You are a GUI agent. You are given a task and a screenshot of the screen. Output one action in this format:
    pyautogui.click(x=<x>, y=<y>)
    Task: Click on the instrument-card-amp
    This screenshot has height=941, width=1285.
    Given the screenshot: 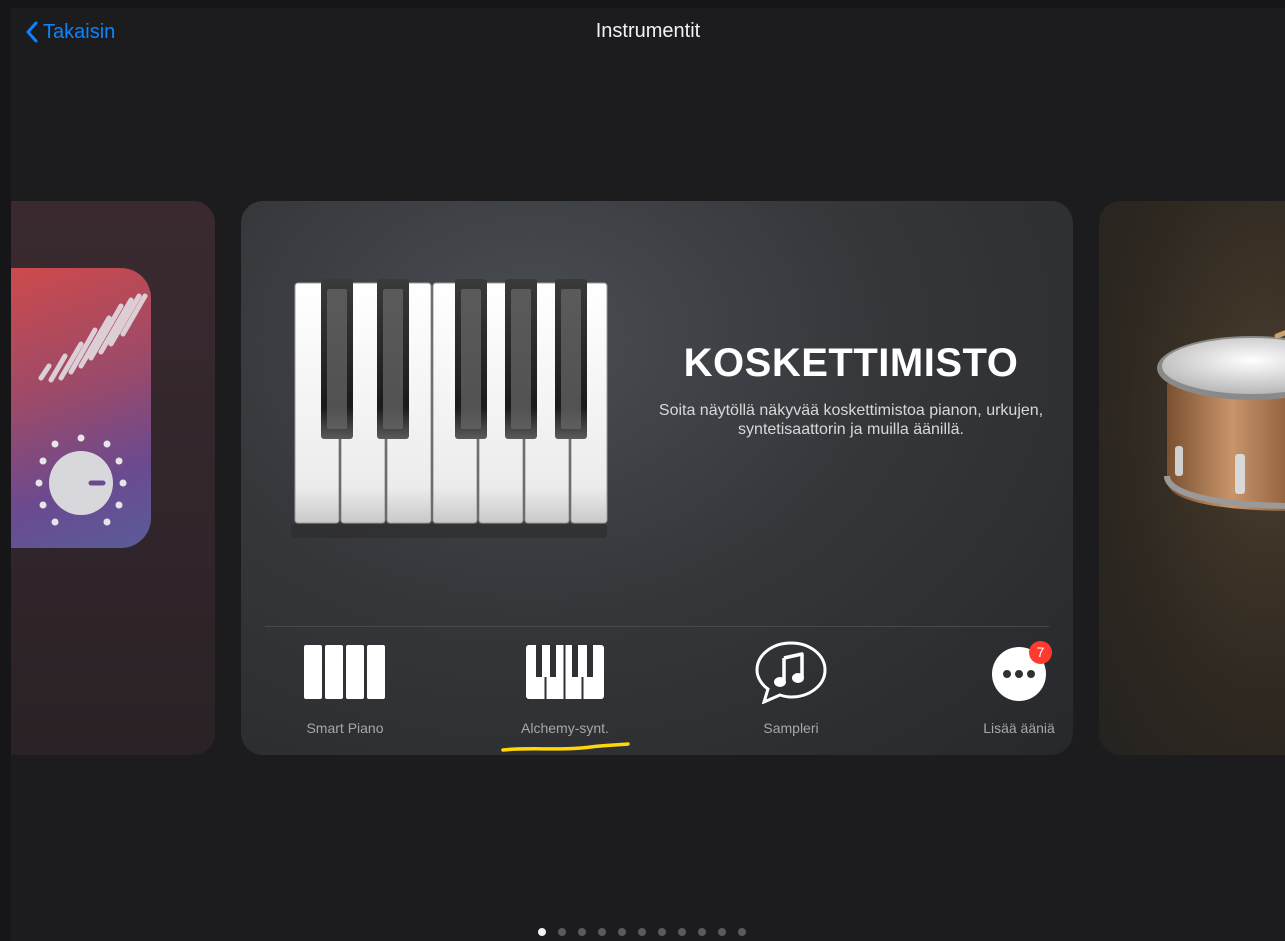 What is the action you would take?
    pyautogui.click(x=113, y=478)
    